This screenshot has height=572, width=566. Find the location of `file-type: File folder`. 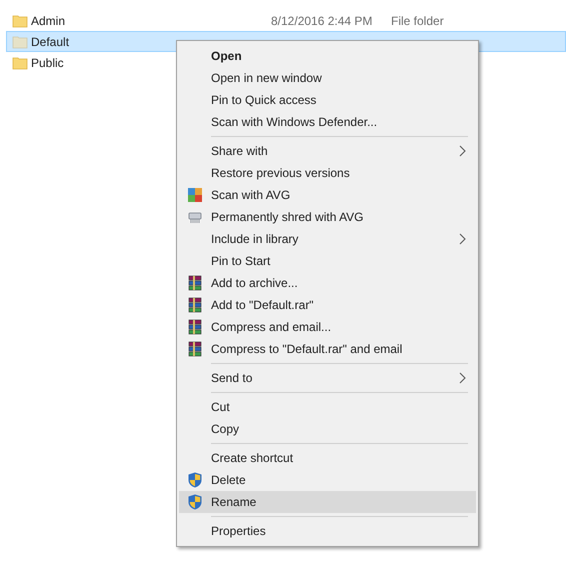

file-type: File folder is located at coordinates (417, 21).